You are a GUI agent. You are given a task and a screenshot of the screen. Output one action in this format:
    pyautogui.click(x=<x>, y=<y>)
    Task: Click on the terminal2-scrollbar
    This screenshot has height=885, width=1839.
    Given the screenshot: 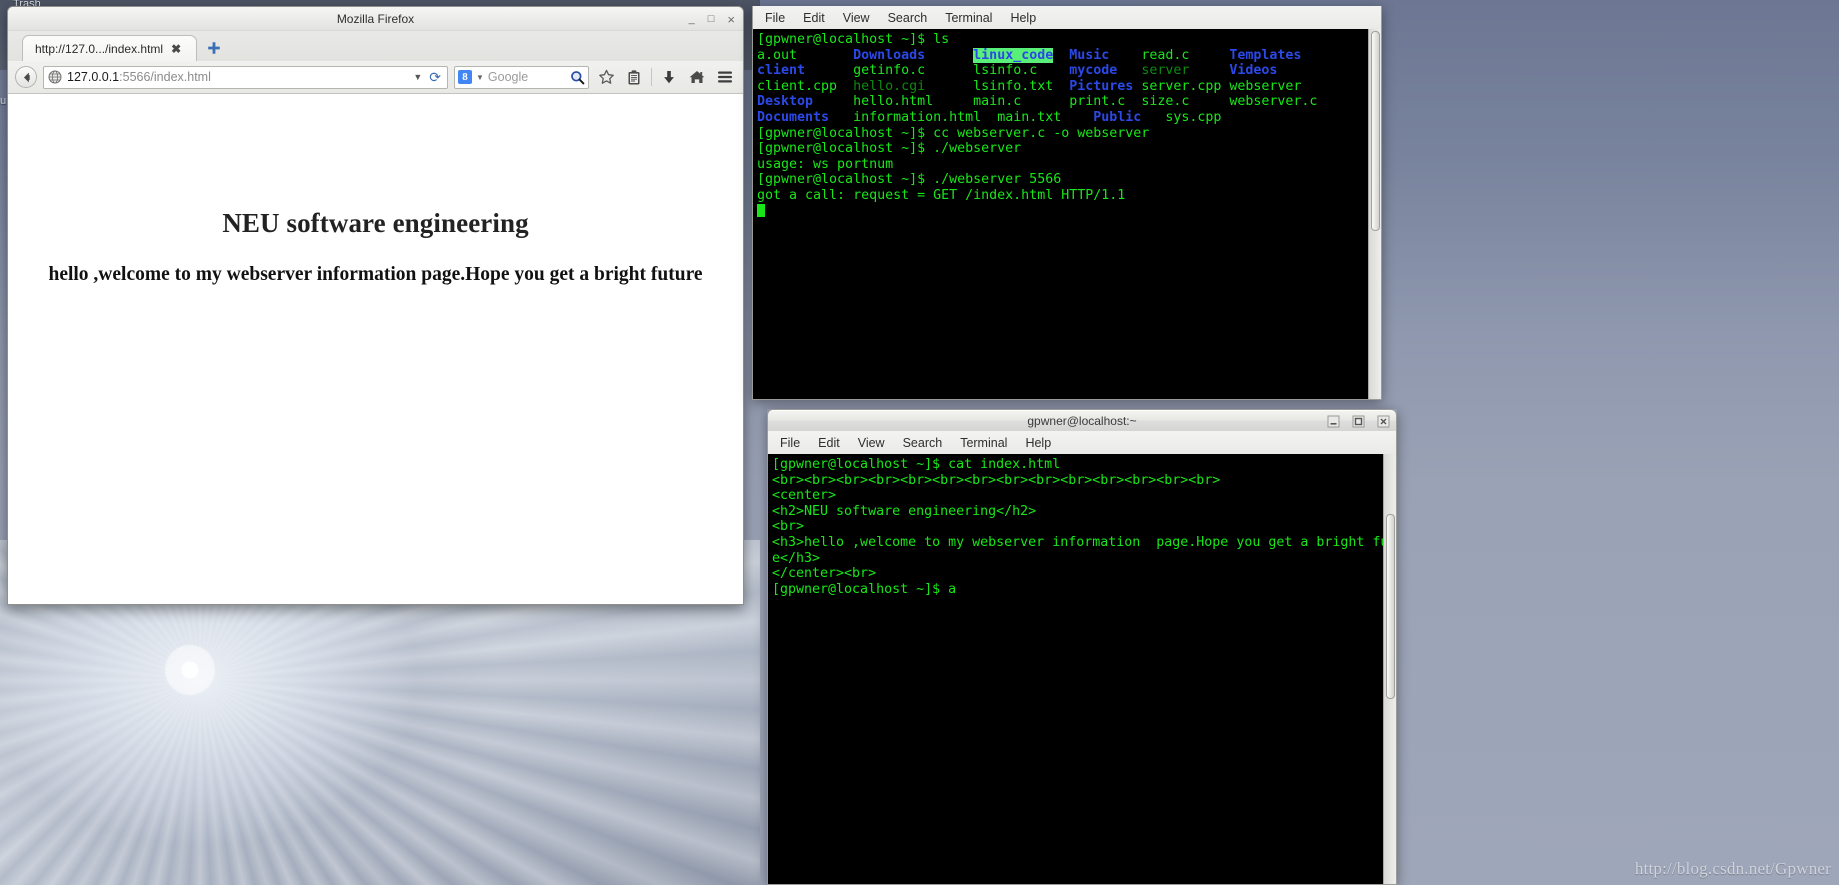 What is the action you would take?
    pyautogui.click(x=1389, y=669)
    